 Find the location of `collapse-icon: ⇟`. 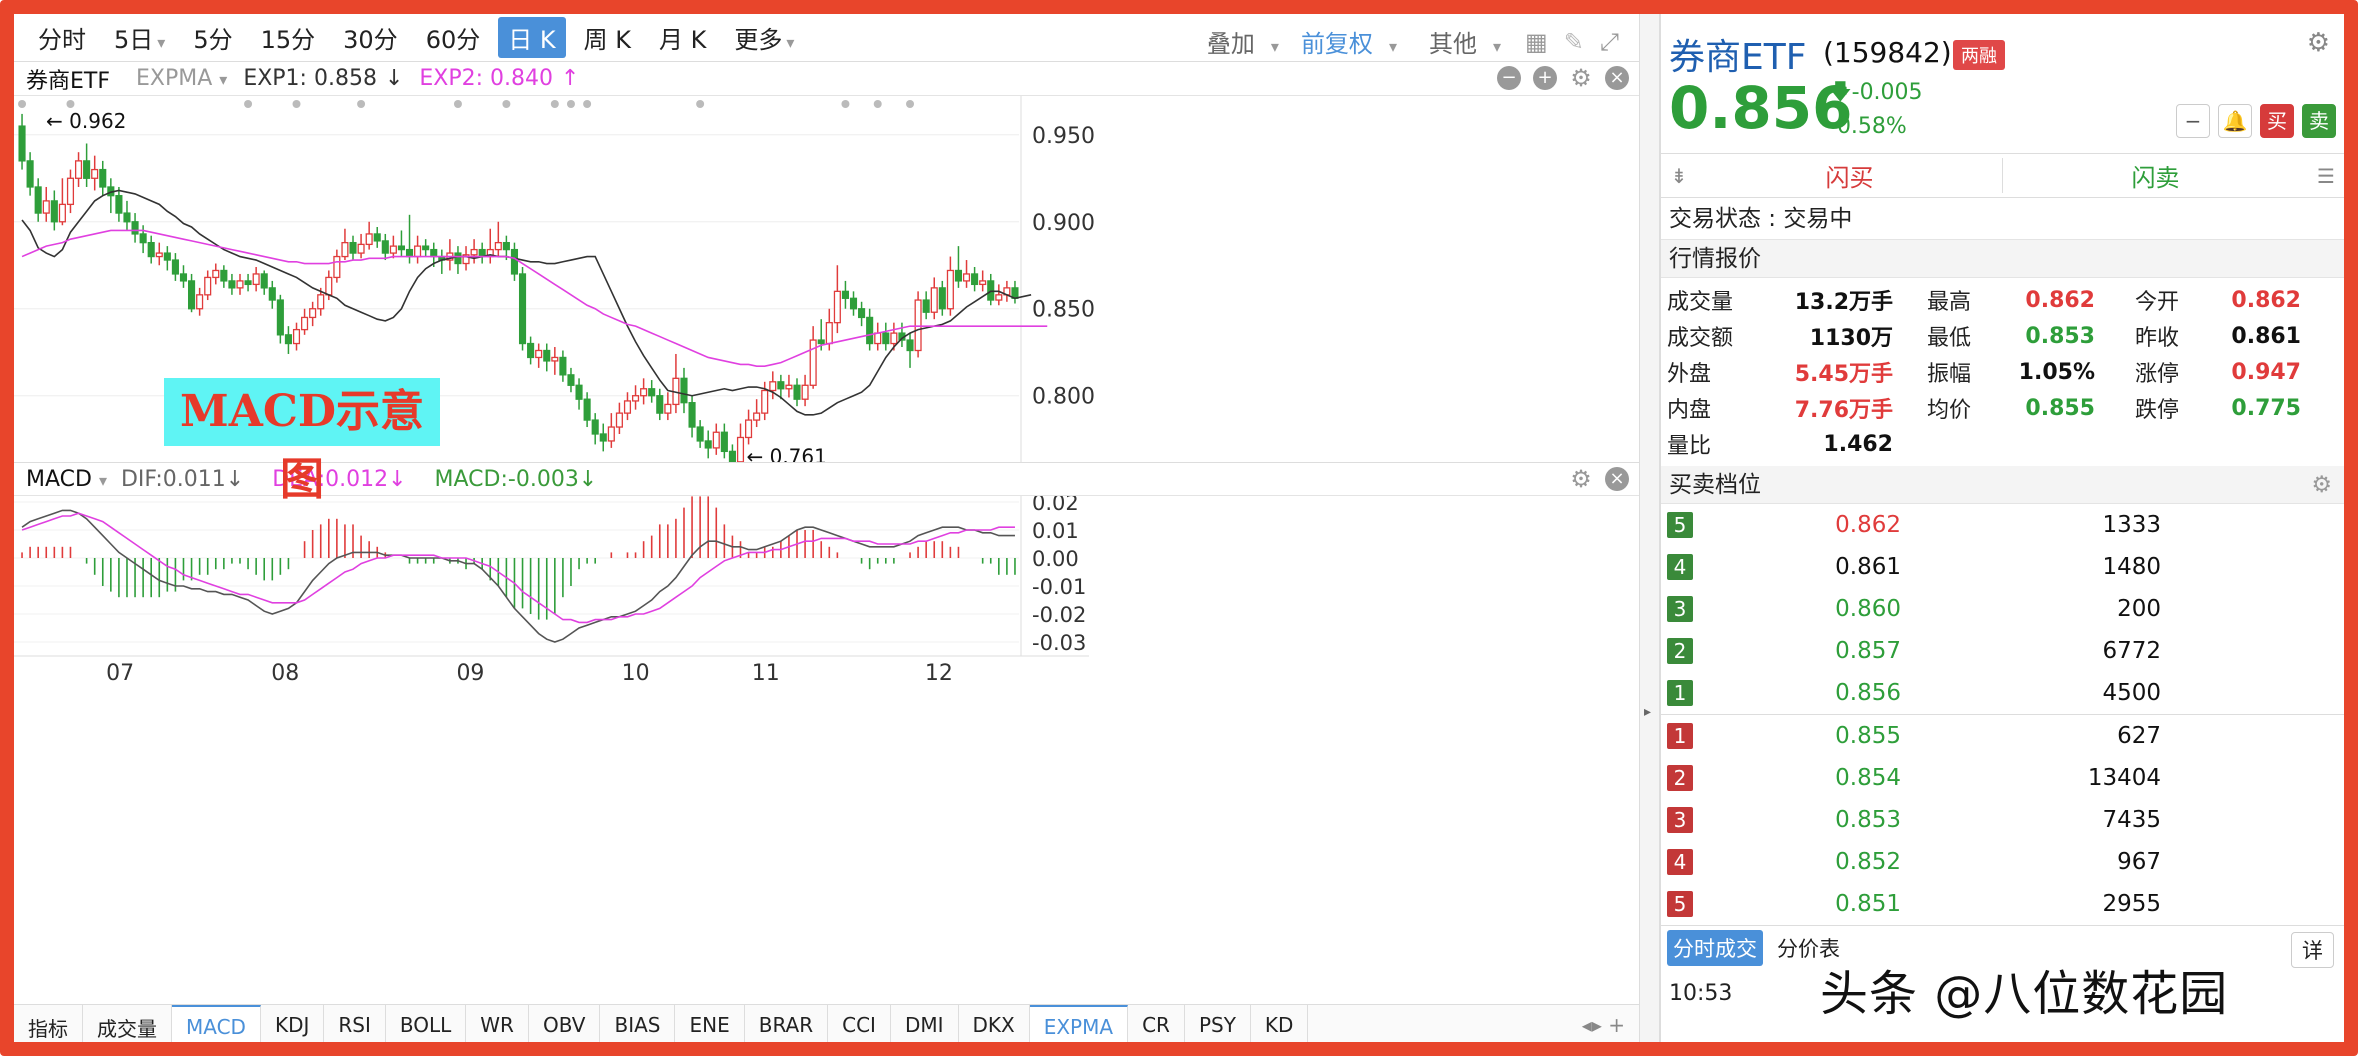

collapse-icon: ⇟ is located at coordinates (1679, 176).